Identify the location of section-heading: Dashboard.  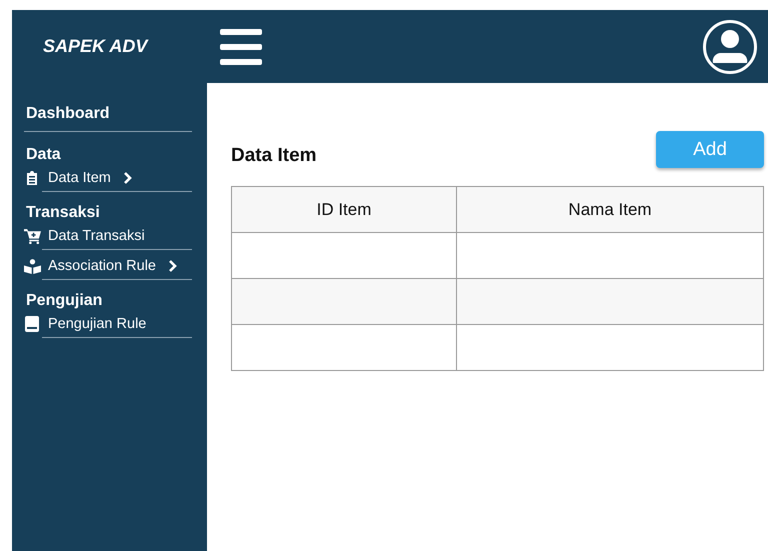
(68, 114).